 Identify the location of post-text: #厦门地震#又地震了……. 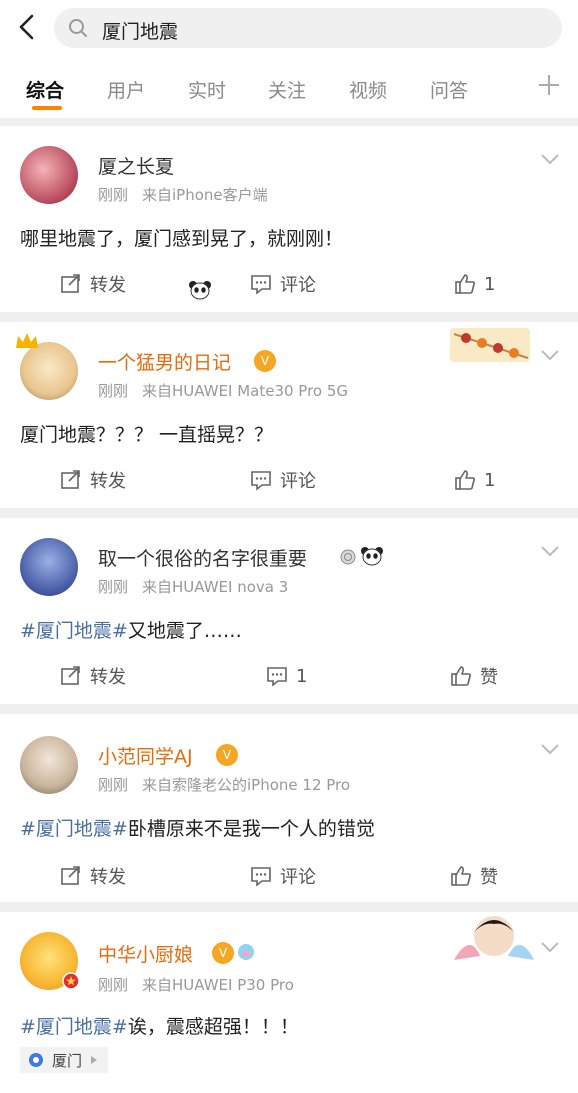
(131, 629).